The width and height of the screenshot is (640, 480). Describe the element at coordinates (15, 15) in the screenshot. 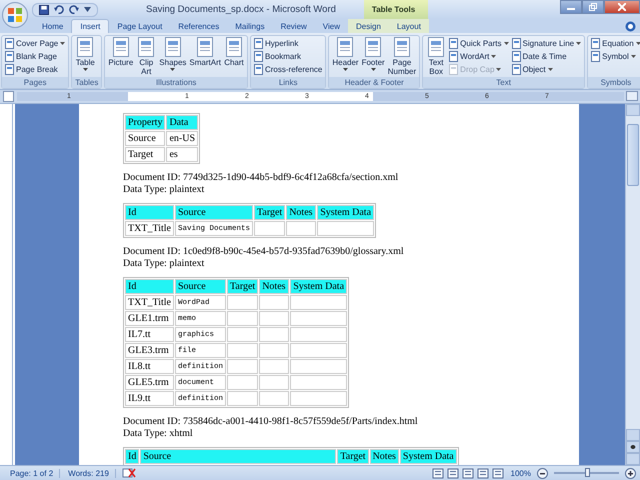

I see `four-squares-icon` at that location.